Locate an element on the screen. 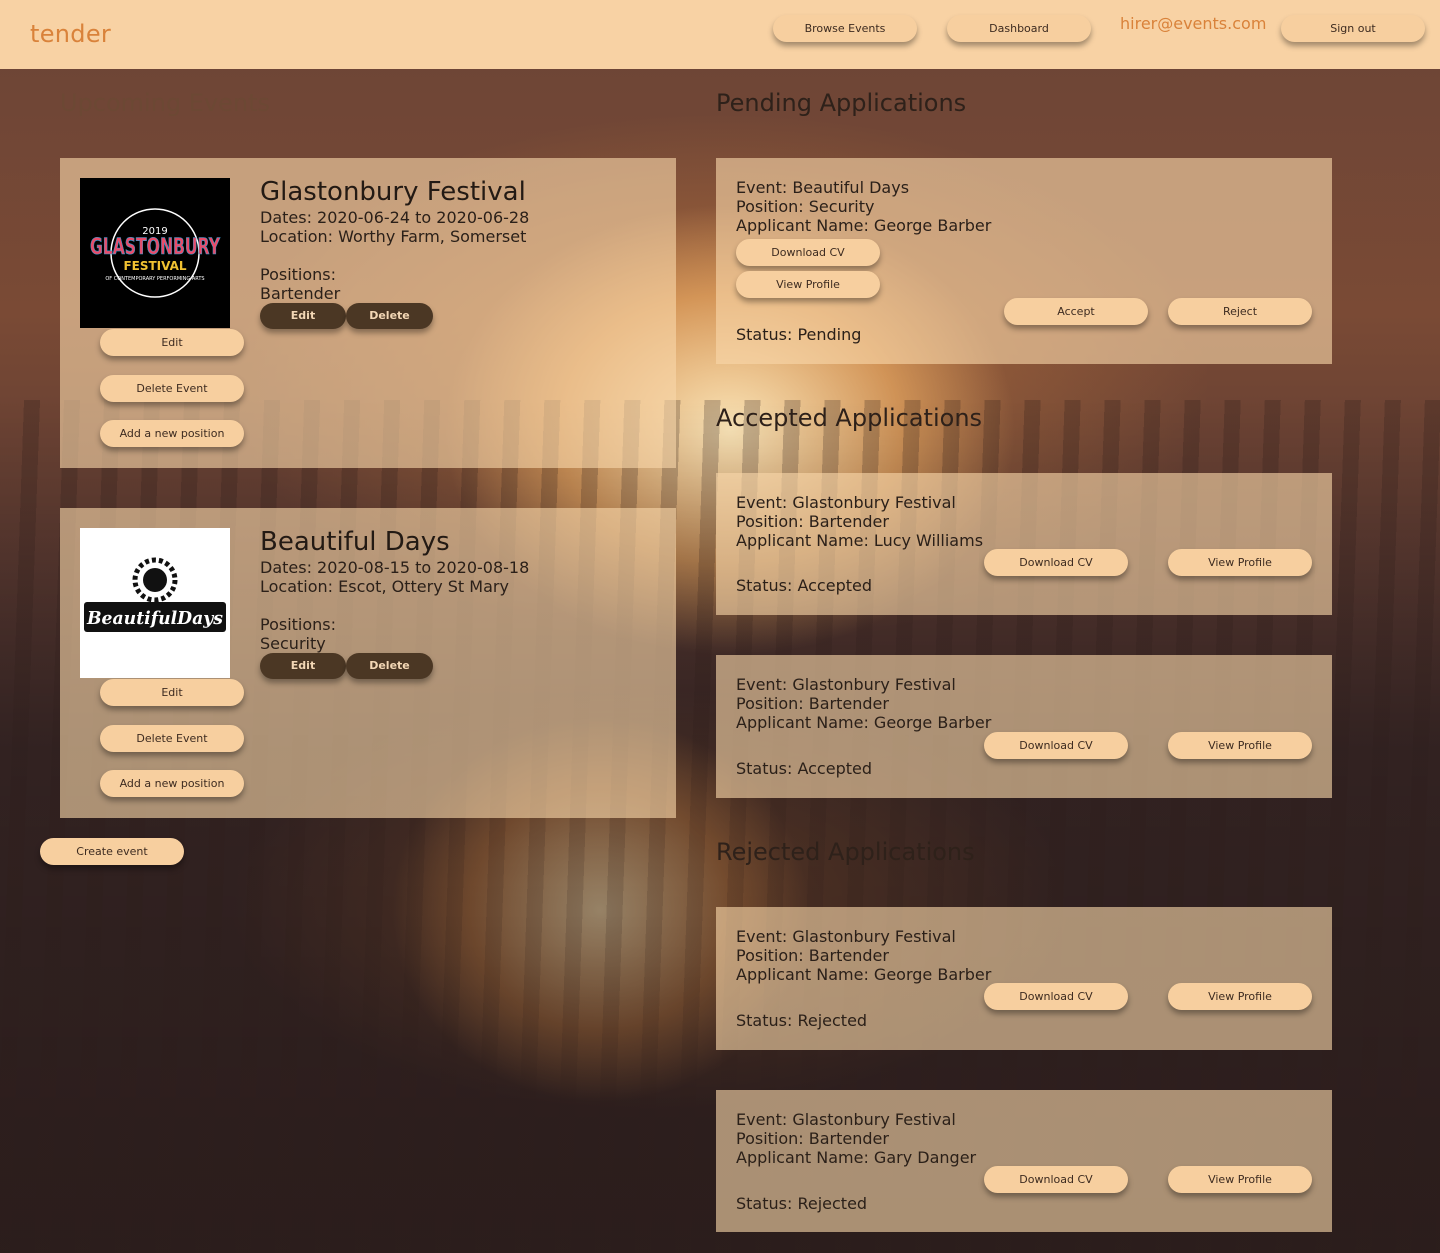 This screenshot has height=1253, width=1440. position-item: Bartender is located at coordinates (300, 293).